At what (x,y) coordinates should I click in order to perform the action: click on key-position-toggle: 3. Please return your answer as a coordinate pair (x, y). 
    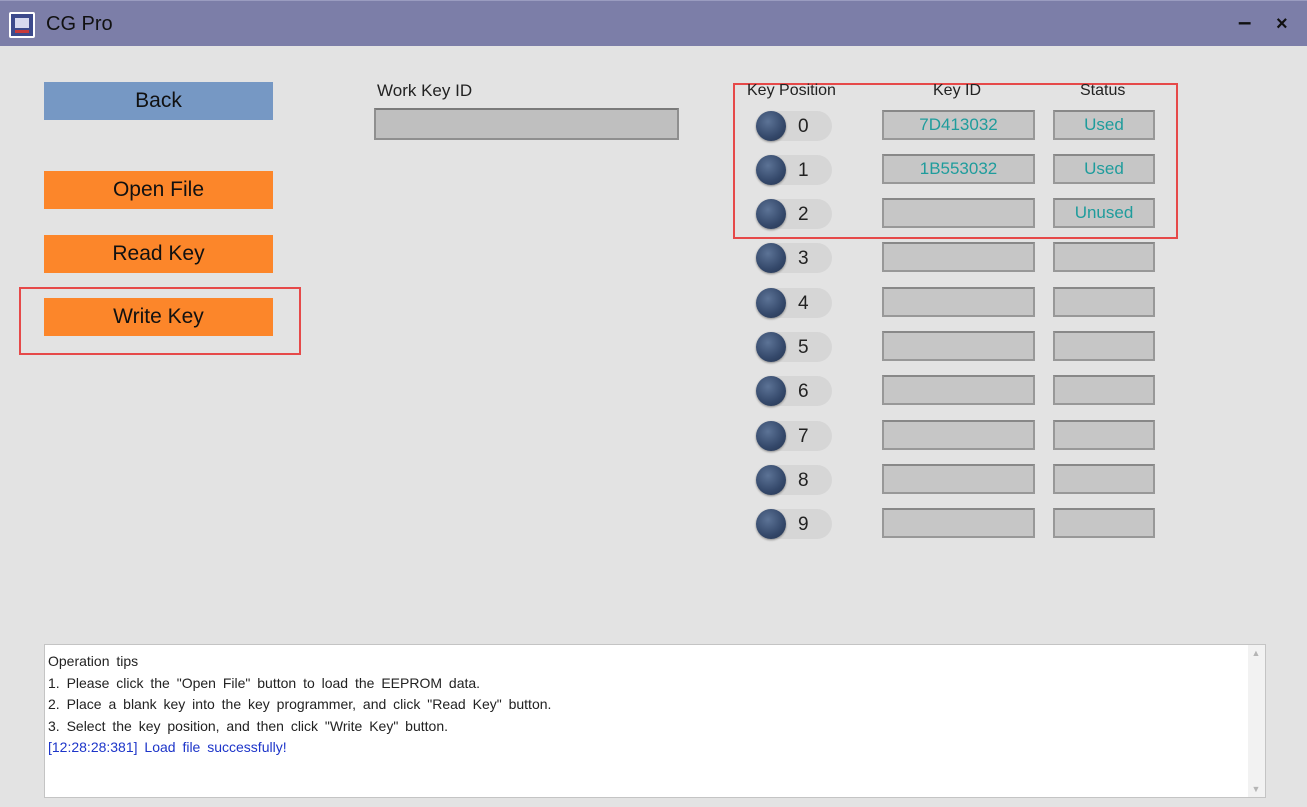
    Looking at the image, I should click on (794, 258).